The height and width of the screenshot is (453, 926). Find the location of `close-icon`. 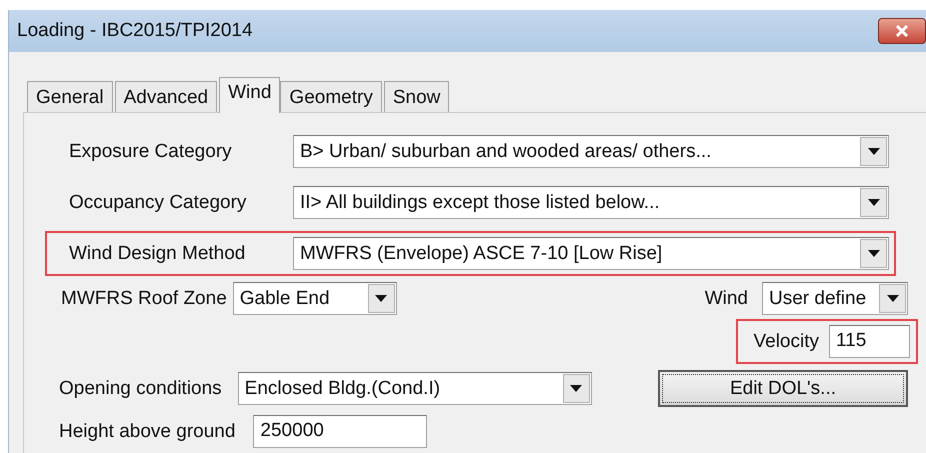

close-icon is located at coordinates (902, 31).